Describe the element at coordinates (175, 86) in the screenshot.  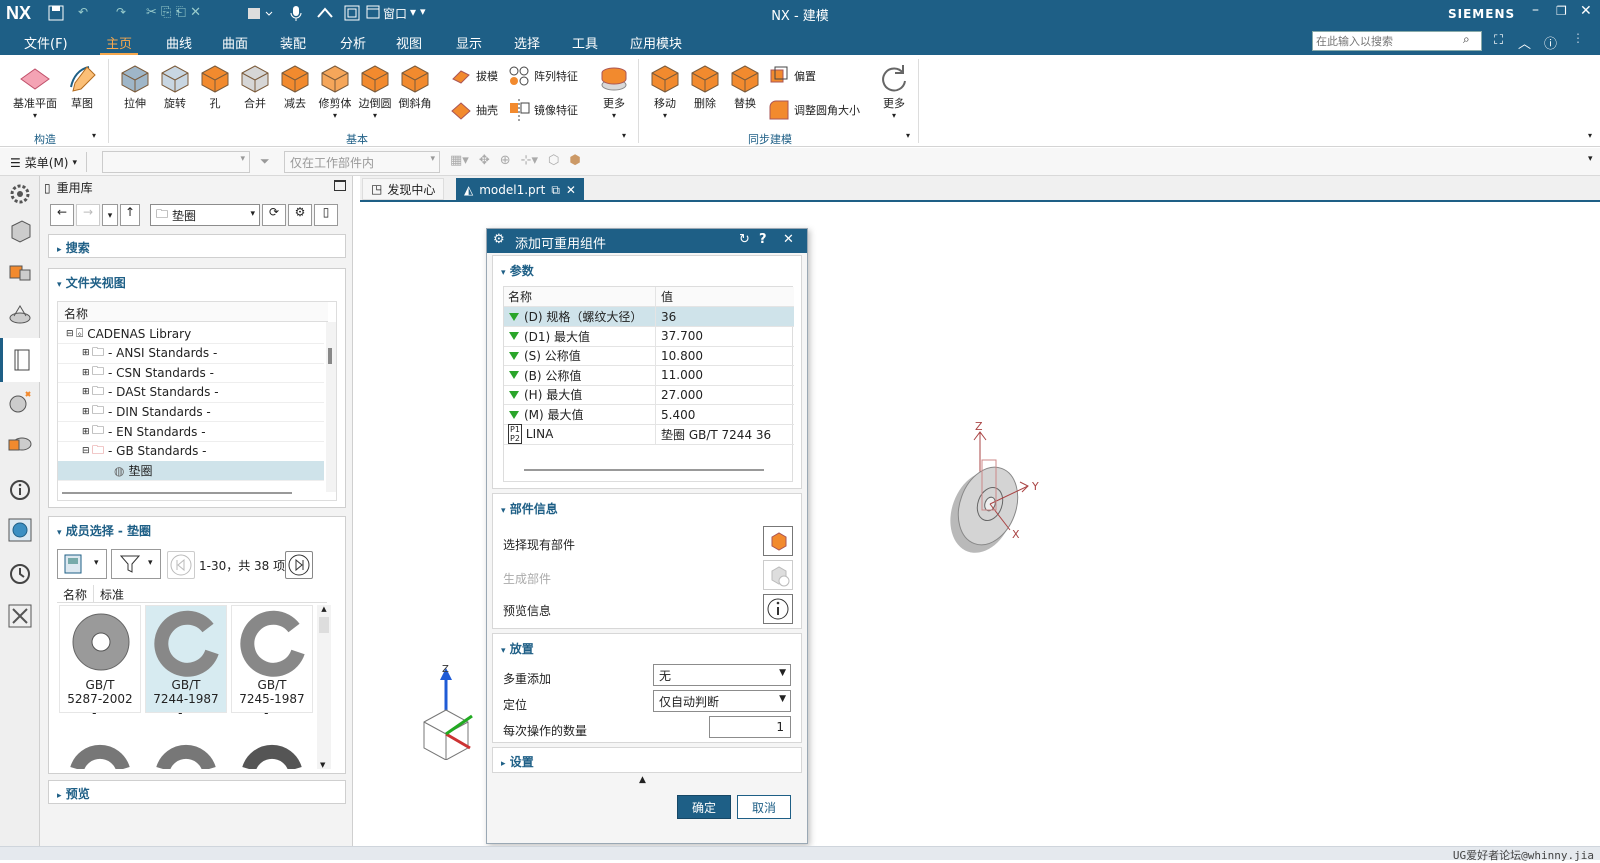
I see `revolve-button: 旋转` at that location.